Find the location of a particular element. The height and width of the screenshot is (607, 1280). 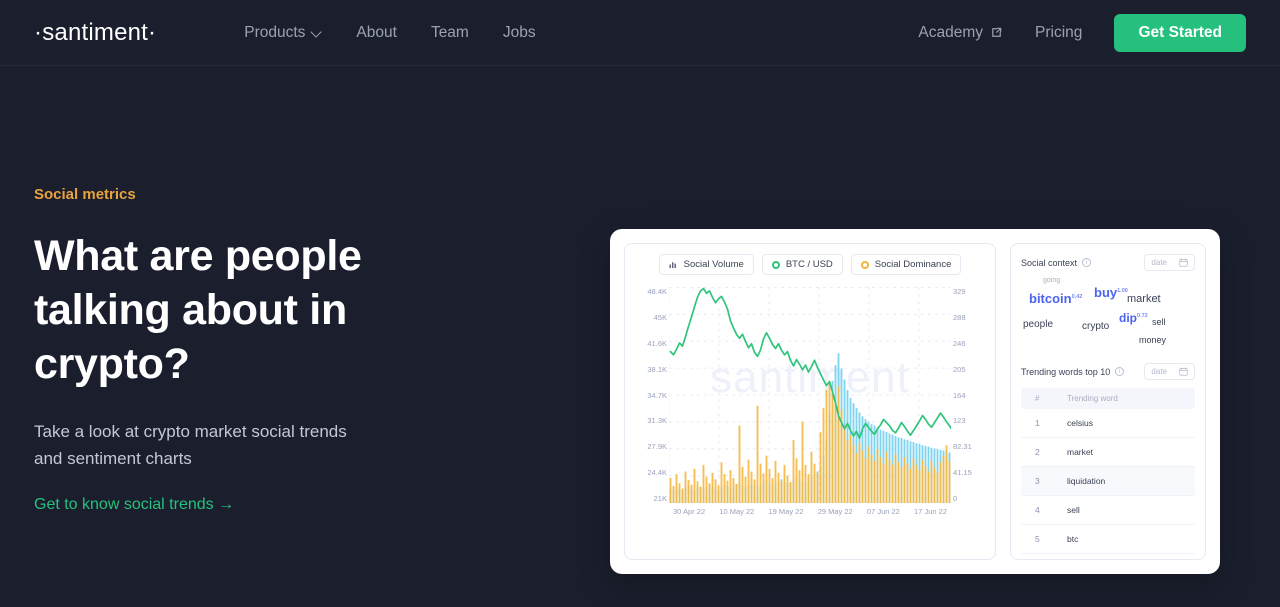

y-tick: 31.3K is located at coordinates (657, 421).